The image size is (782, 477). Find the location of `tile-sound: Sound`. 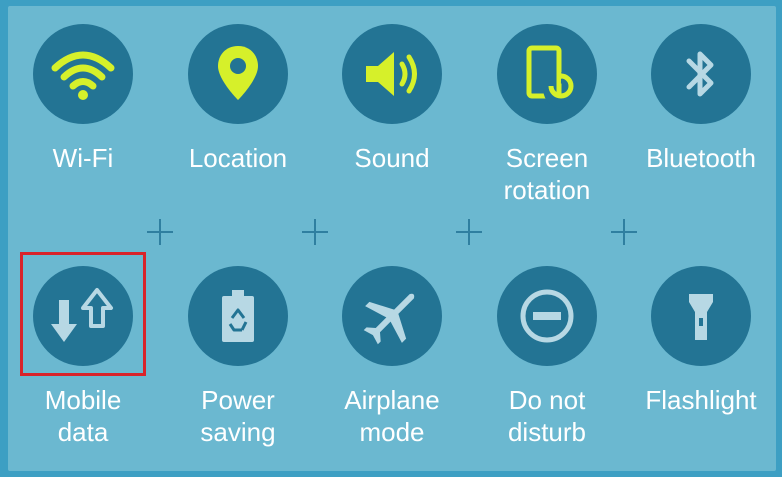

tile-sound: Sound is located at coordinates (392, 99).